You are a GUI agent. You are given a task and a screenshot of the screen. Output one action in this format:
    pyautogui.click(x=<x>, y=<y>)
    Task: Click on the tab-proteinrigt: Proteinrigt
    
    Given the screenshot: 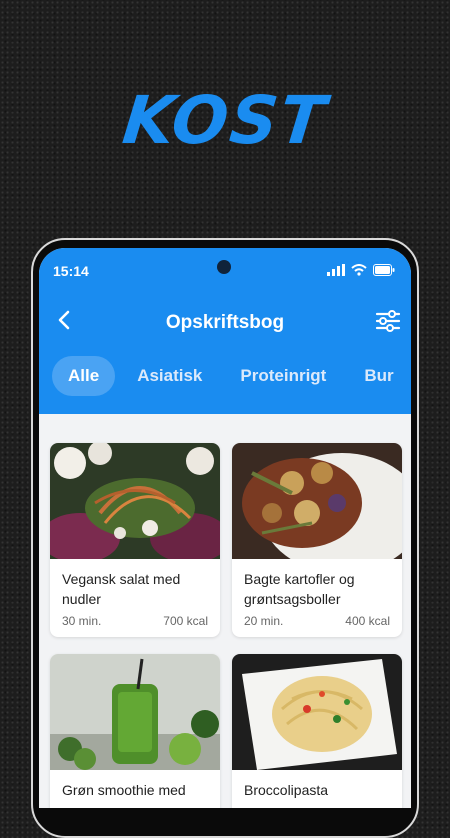 What is the action you would take?
    pyautogui.click(x=283, y=376)
    